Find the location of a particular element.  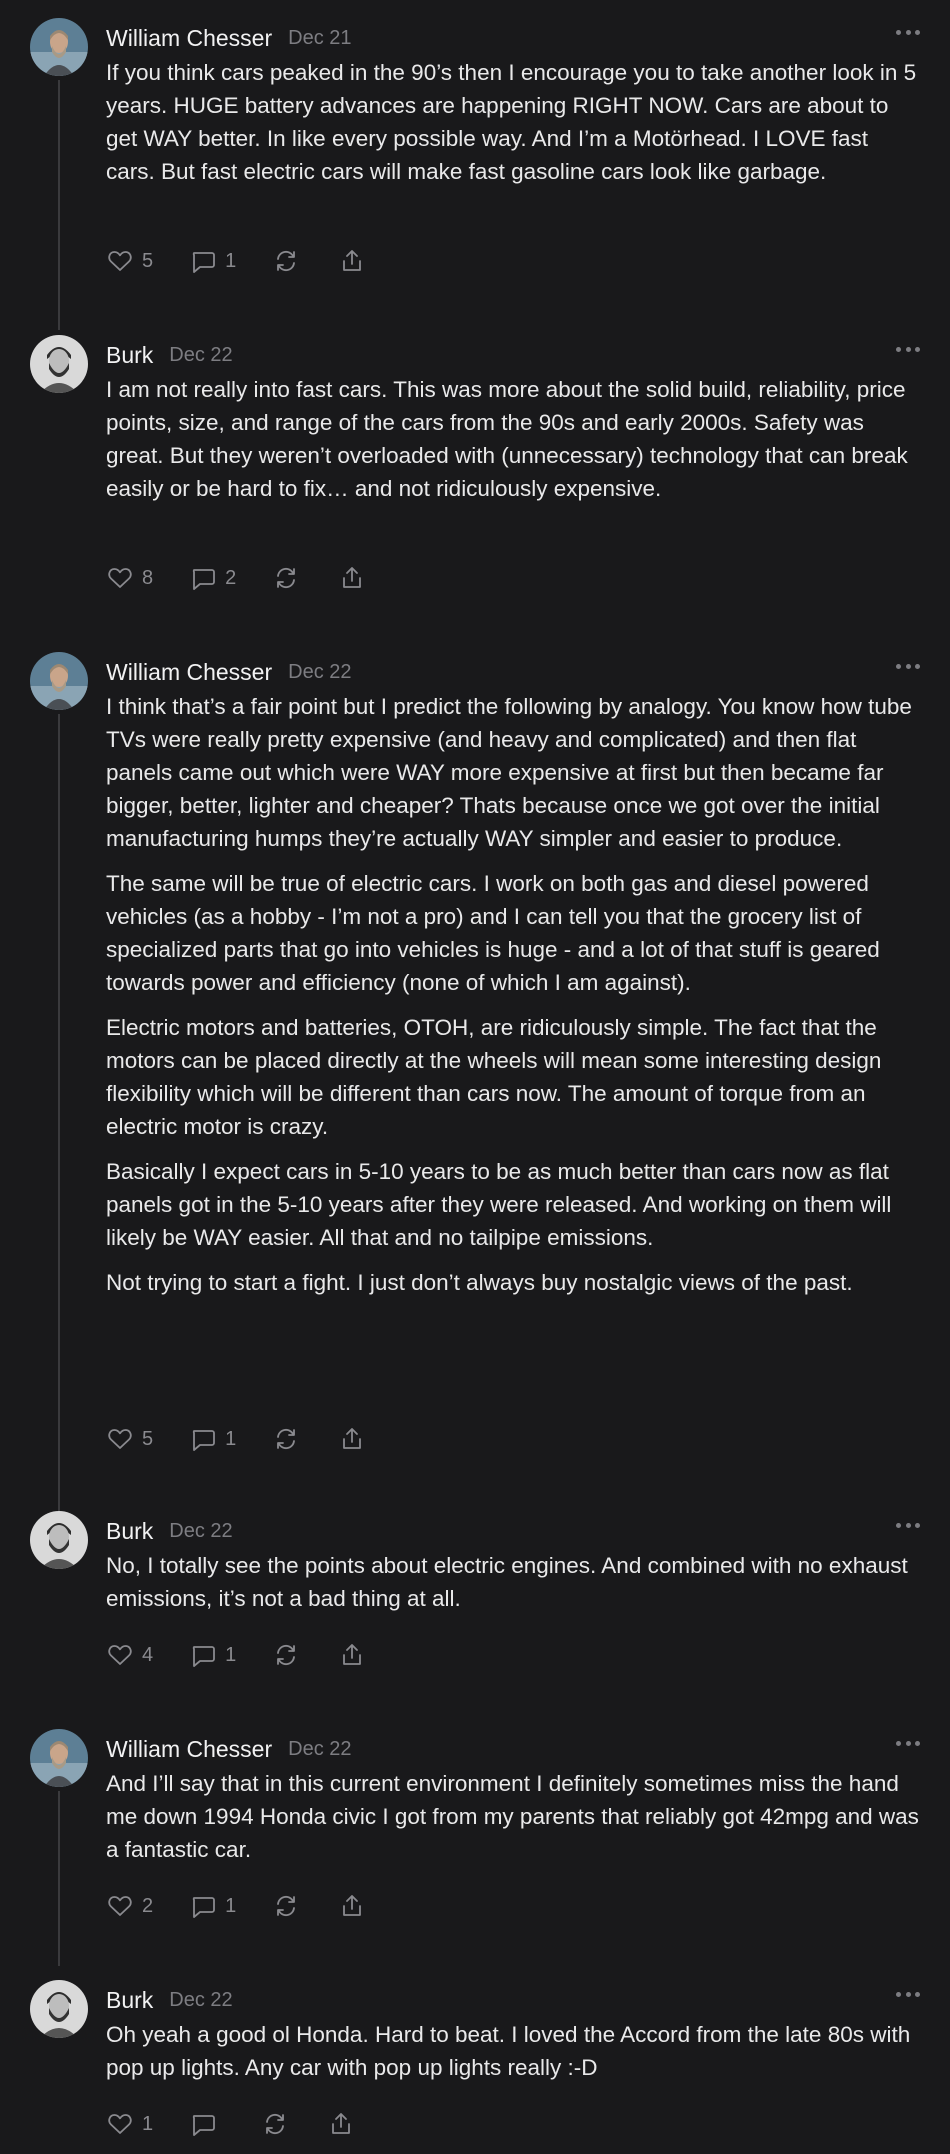

like-count: 8 is located at coordinates (148, 577).